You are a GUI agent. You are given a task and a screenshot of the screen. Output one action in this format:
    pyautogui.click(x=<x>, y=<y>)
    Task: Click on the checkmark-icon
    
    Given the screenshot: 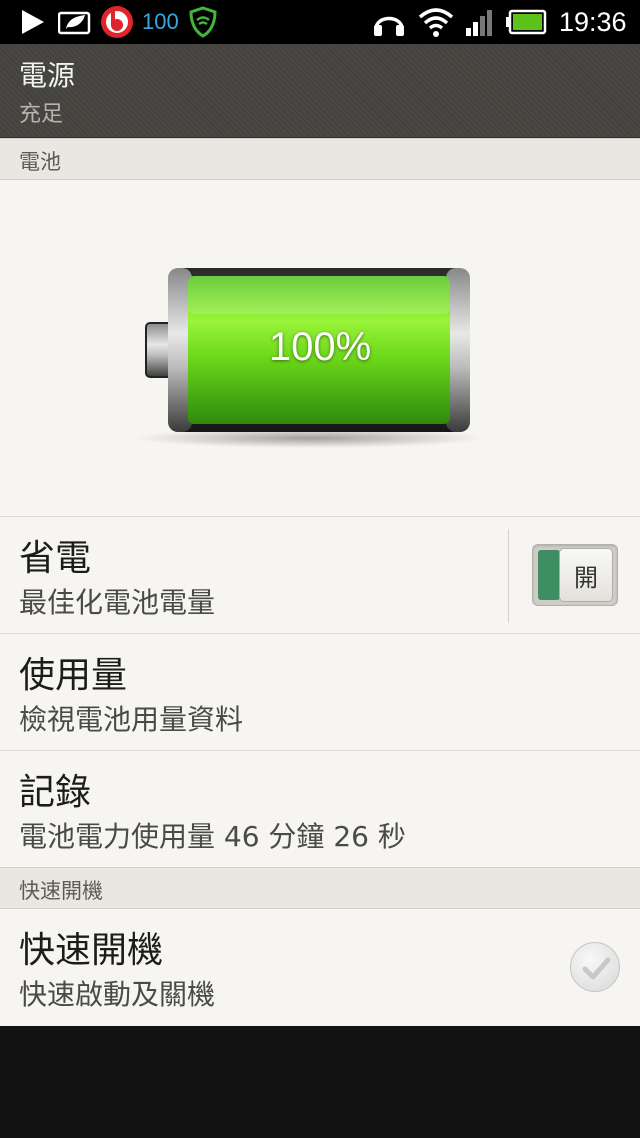 What is the action you would take?
    pyautogui.click(x=596, y=968)
    